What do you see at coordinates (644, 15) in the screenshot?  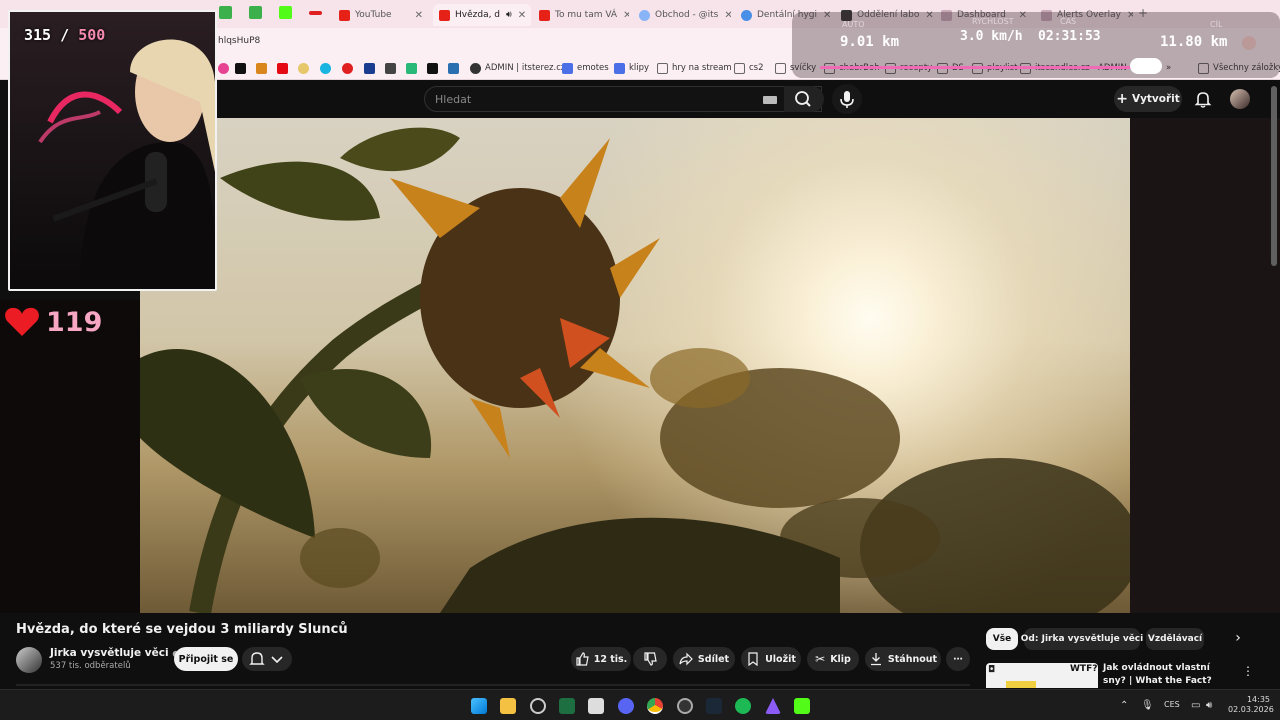 I see `globe-icon` at bounding box center [644, 15].